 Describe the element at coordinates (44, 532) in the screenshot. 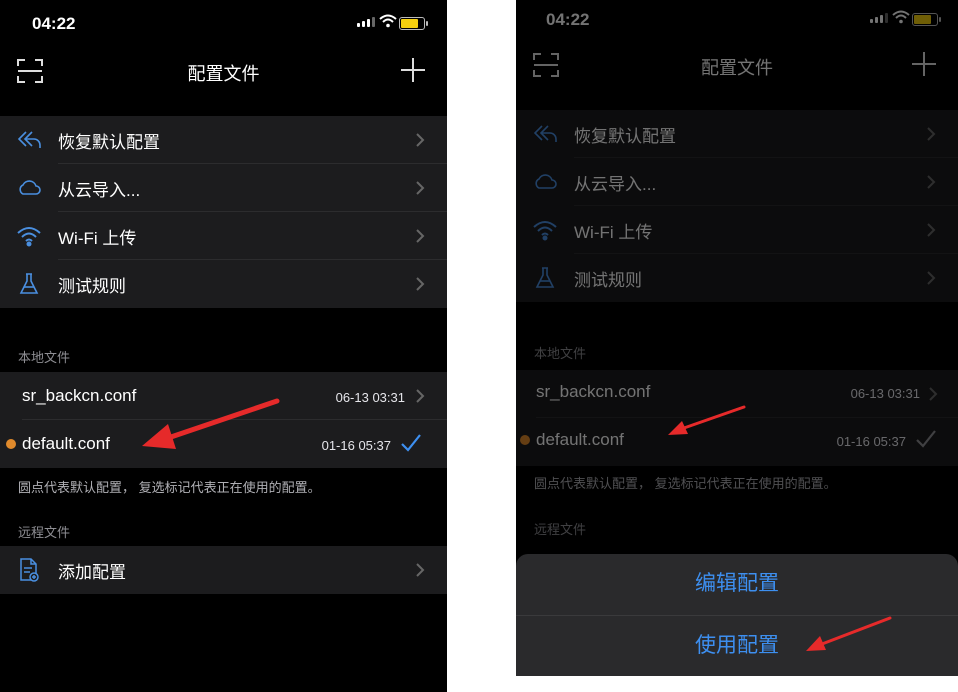

I see `section-header-remote: 远程文件` at that location.